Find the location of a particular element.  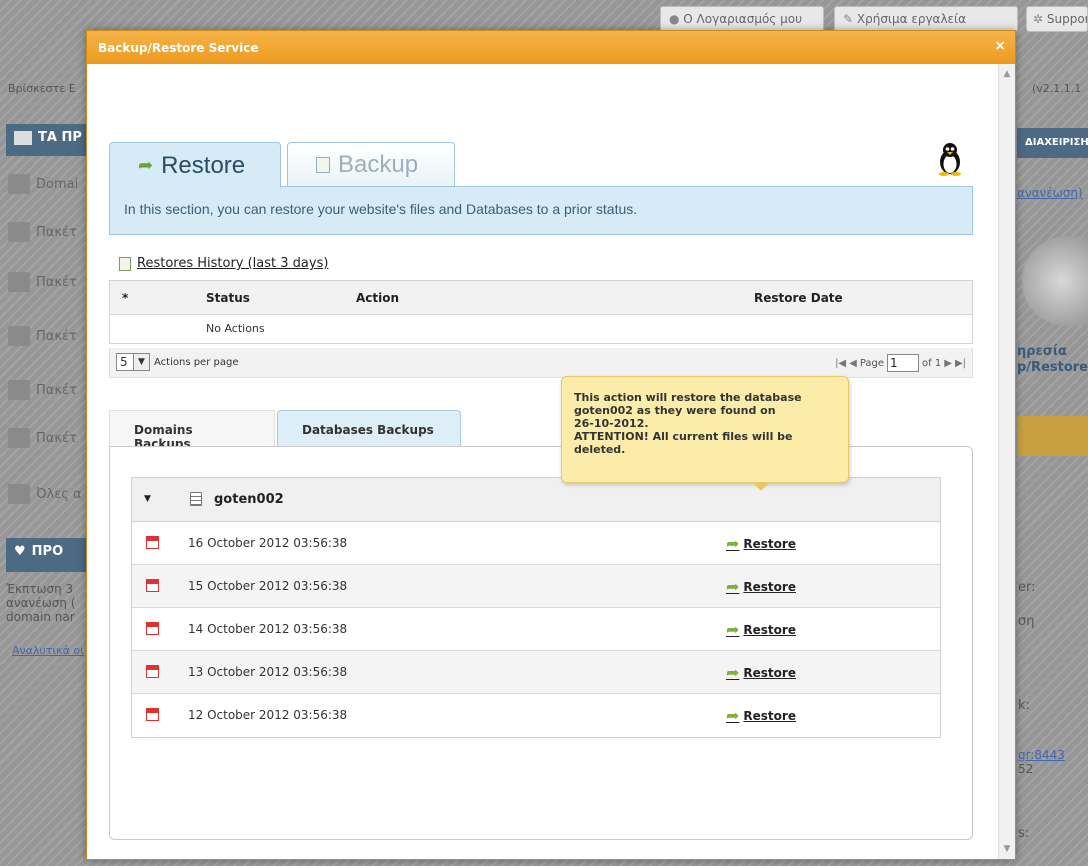

www-icon is located at coordinates (19, 184).